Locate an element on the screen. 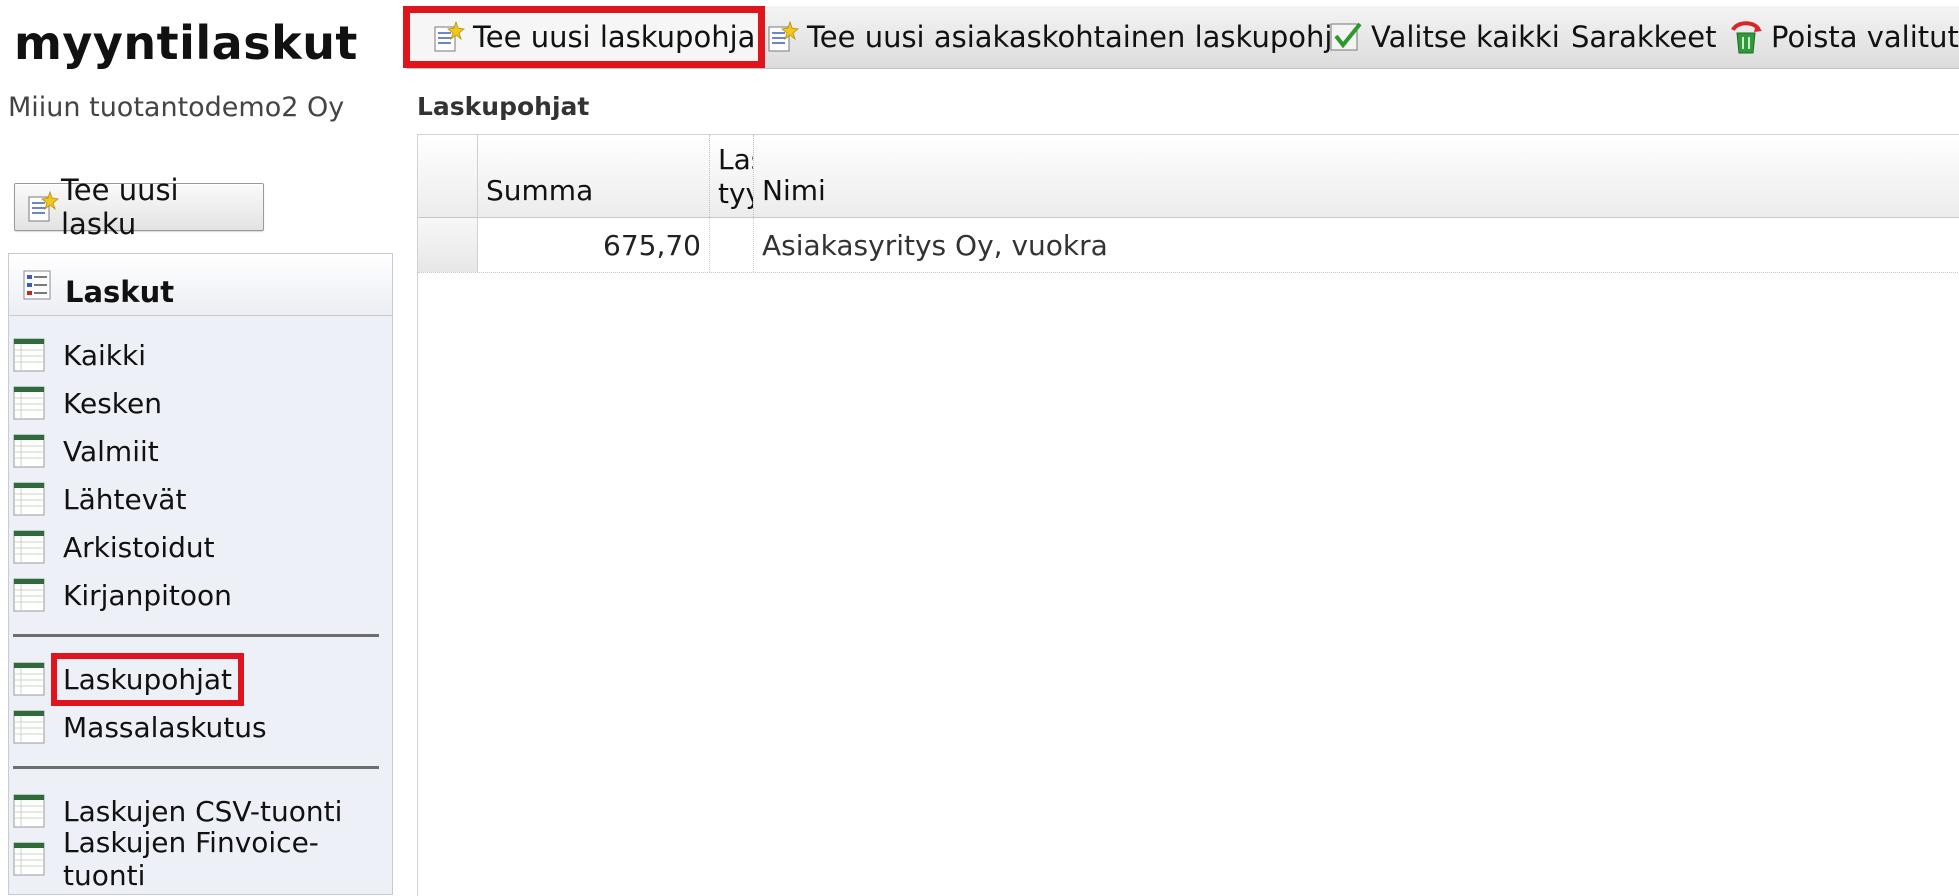 Image resolution: width=1959 pixels, height=896 pixels. select-column-header is located at coordinates (448, 176).